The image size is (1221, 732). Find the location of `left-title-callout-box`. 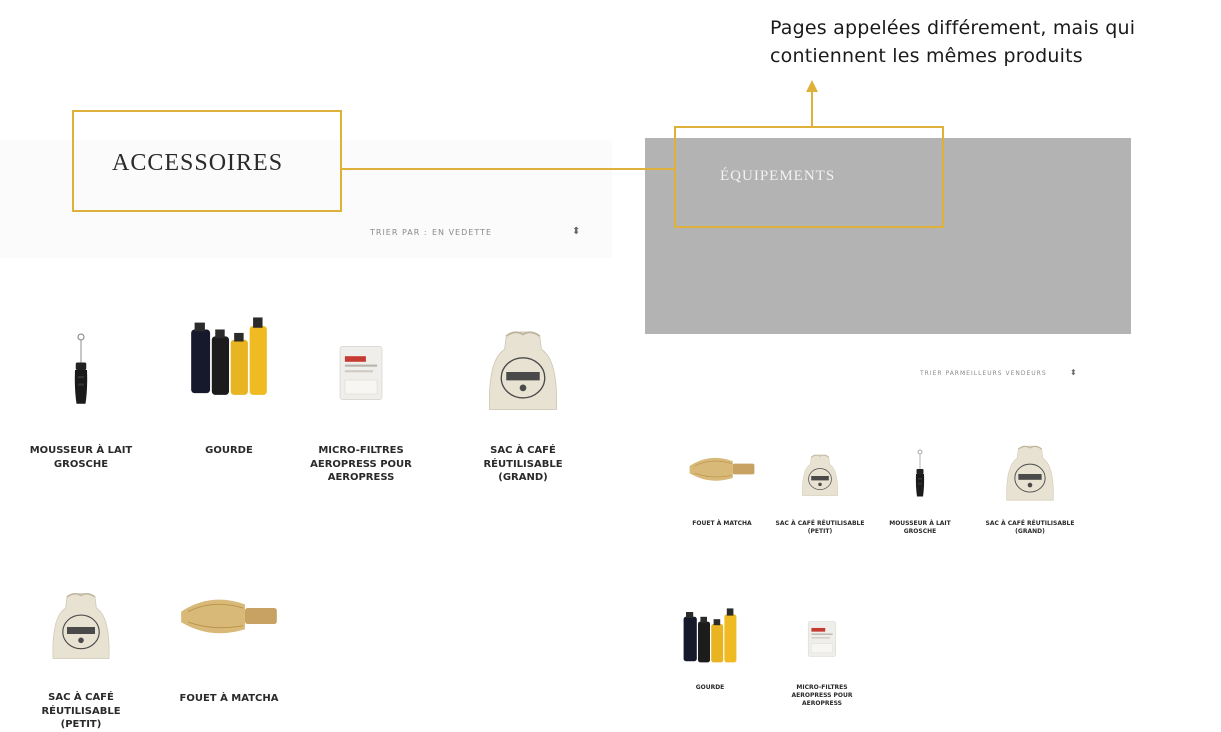

left-title-callout-box is located at coordinates (207, 161).